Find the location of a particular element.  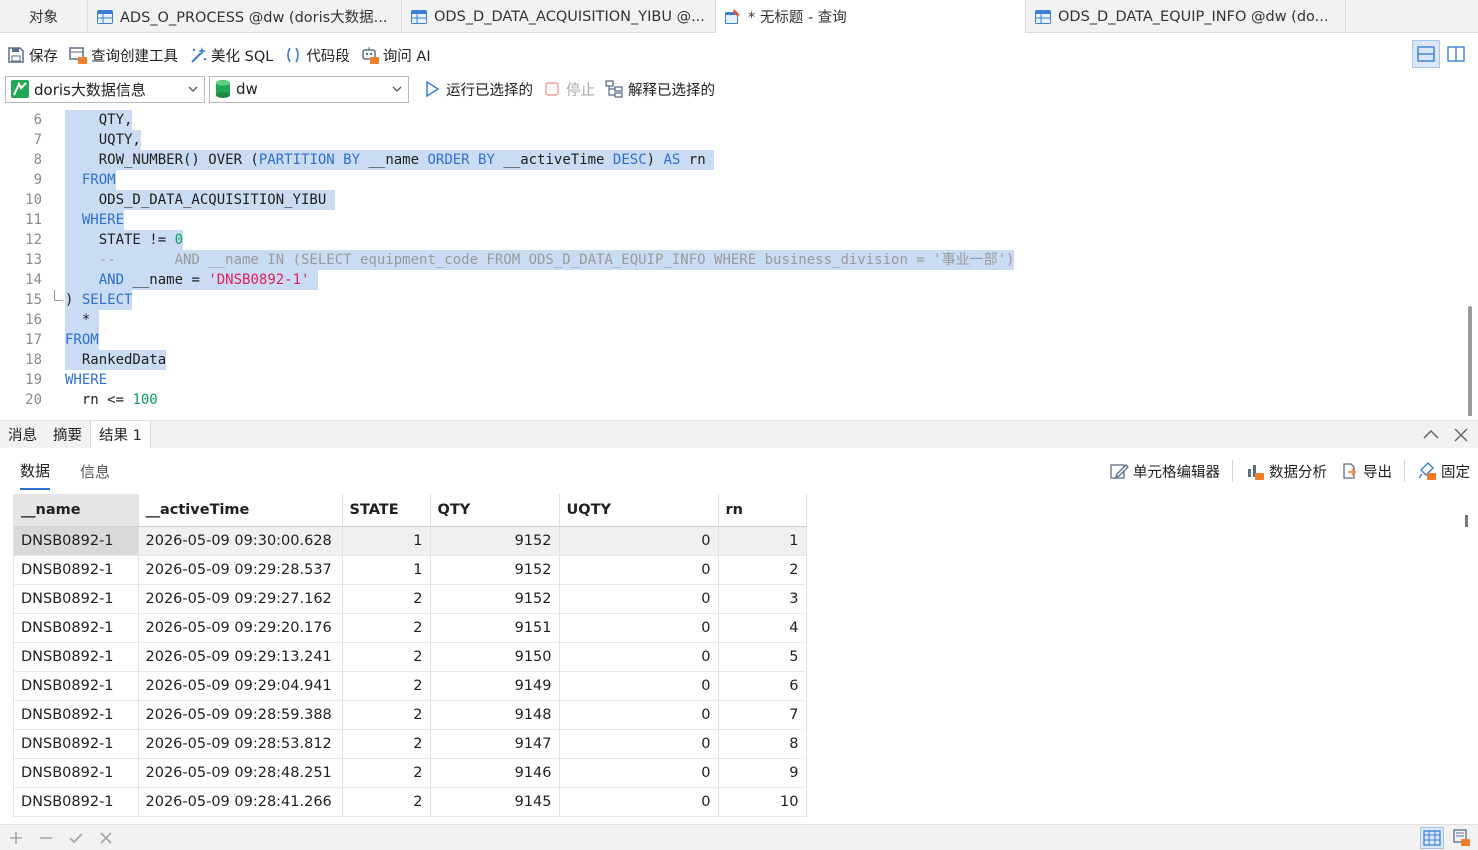

save-button: 保存 is located at coordinates (32, 55).